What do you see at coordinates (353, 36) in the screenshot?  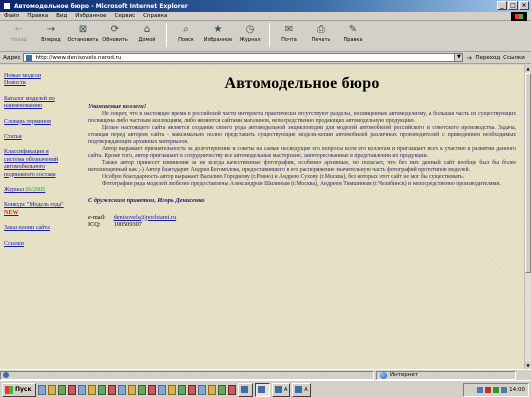 I see `edit-button: ✎ Правка` at bounding box center [353, 36].